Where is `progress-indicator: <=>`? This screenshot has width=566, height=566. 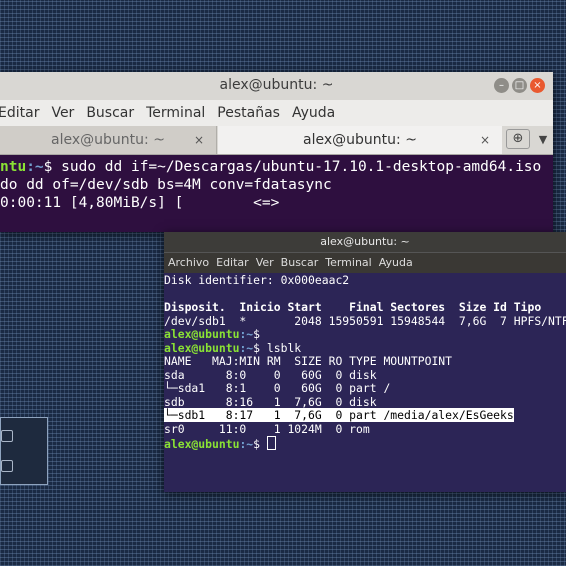 progress-indicator: <=> is located at coordinates (266, 203).